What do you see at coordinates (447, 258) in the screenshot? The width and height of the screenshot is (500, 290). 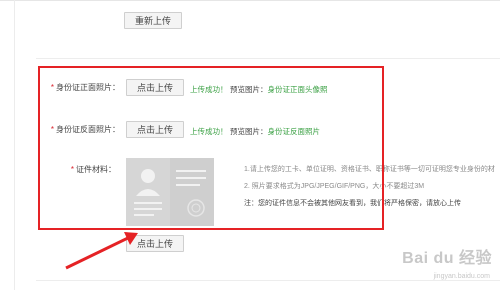 I see `baidu-watermark: Bai du 经验` at bounding box center [447, 258].